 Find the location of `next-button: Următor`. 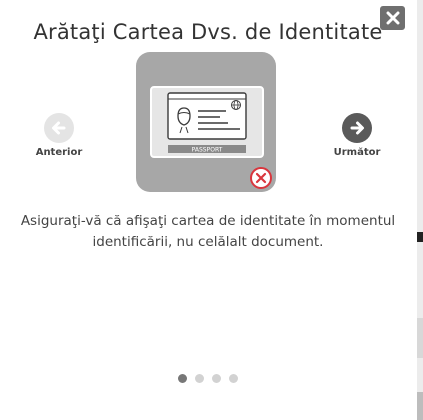

next-button: Următor is located at coordinates (357, 135).